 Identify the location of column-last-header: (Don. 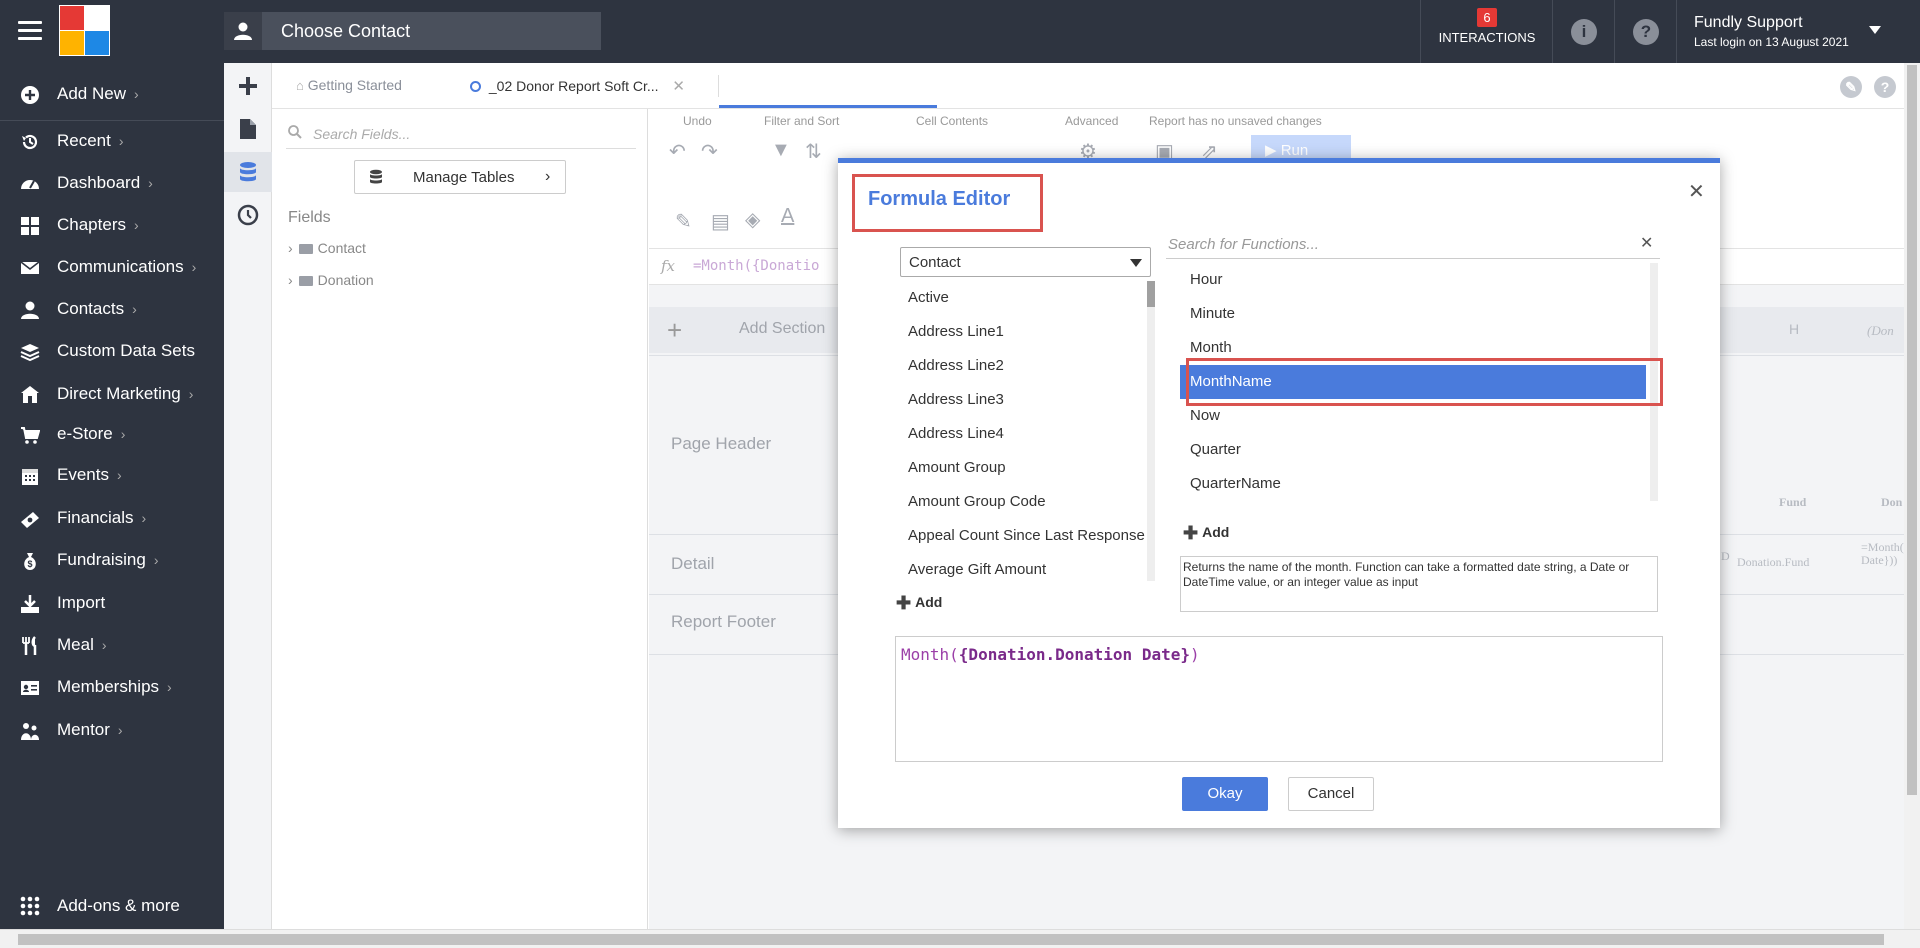
(1880, 330).